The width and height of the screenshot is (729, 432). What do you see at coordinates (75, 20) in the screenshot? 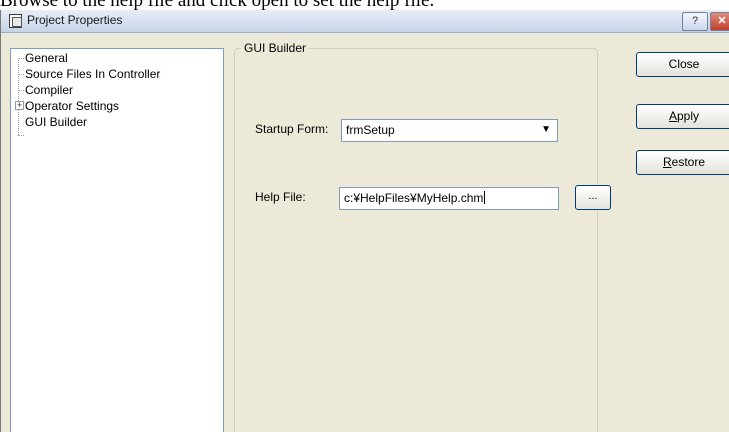
I see `window-title: Project Properties` at bounding box center [75, 20].